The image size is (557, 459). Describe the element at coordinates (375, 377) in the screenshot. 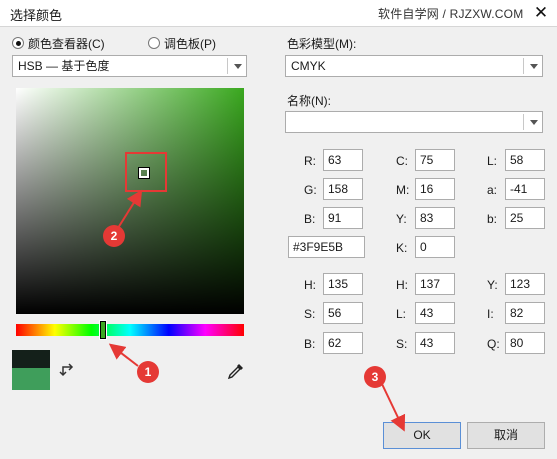

I see `annotation-badge-3: 3` at that location.